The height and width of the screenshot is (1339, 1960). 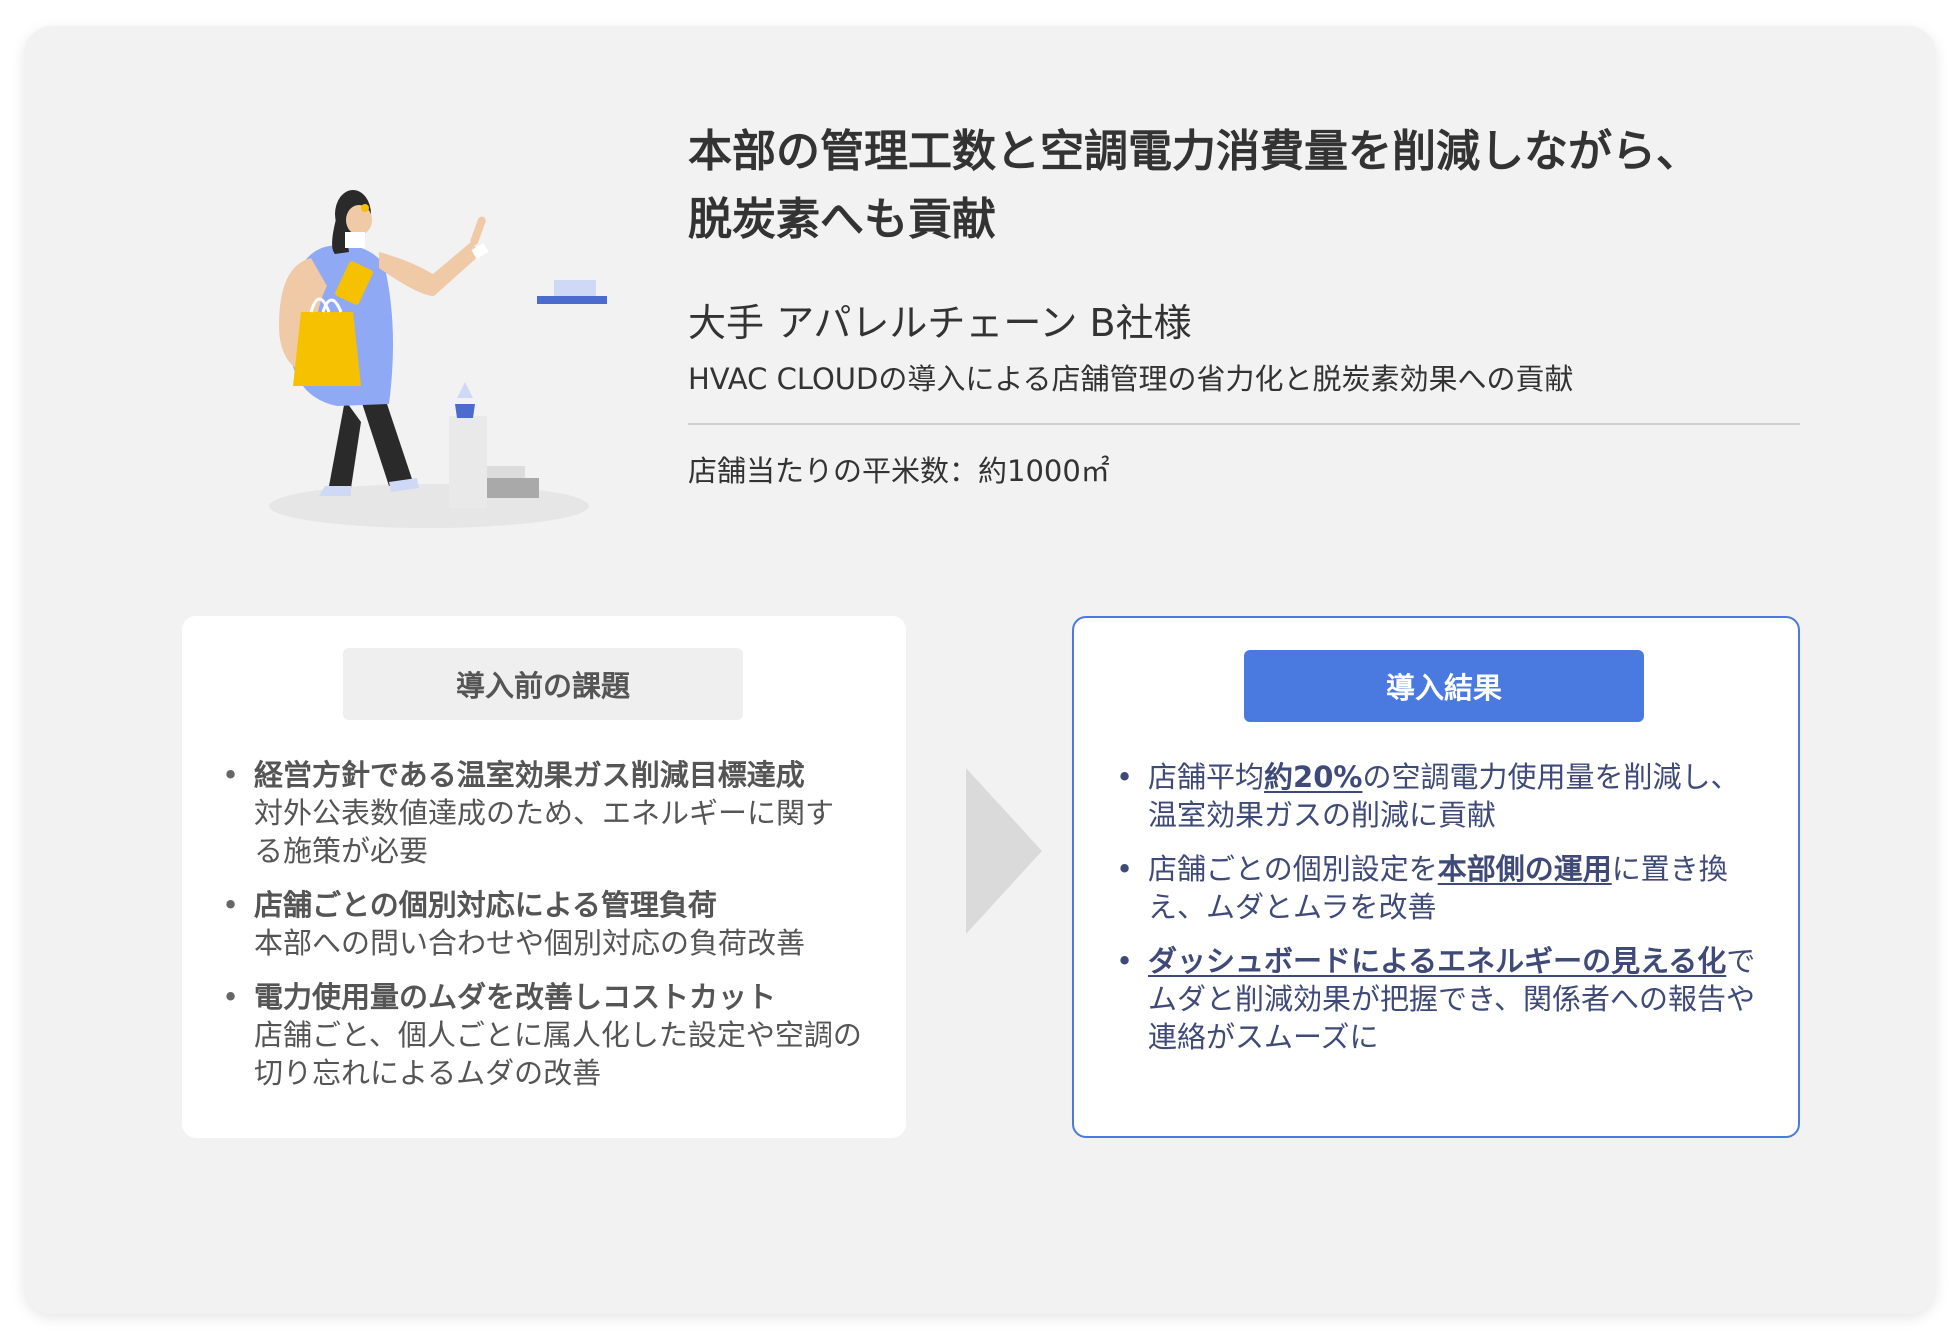 What do you see at coordinates (1263, 186) in the screenshot?
I see `page-title: 本部の管理工数と空調電力消費量を削減しながら、 脱炭素へも貢献` at bounding box center [1263, 186].